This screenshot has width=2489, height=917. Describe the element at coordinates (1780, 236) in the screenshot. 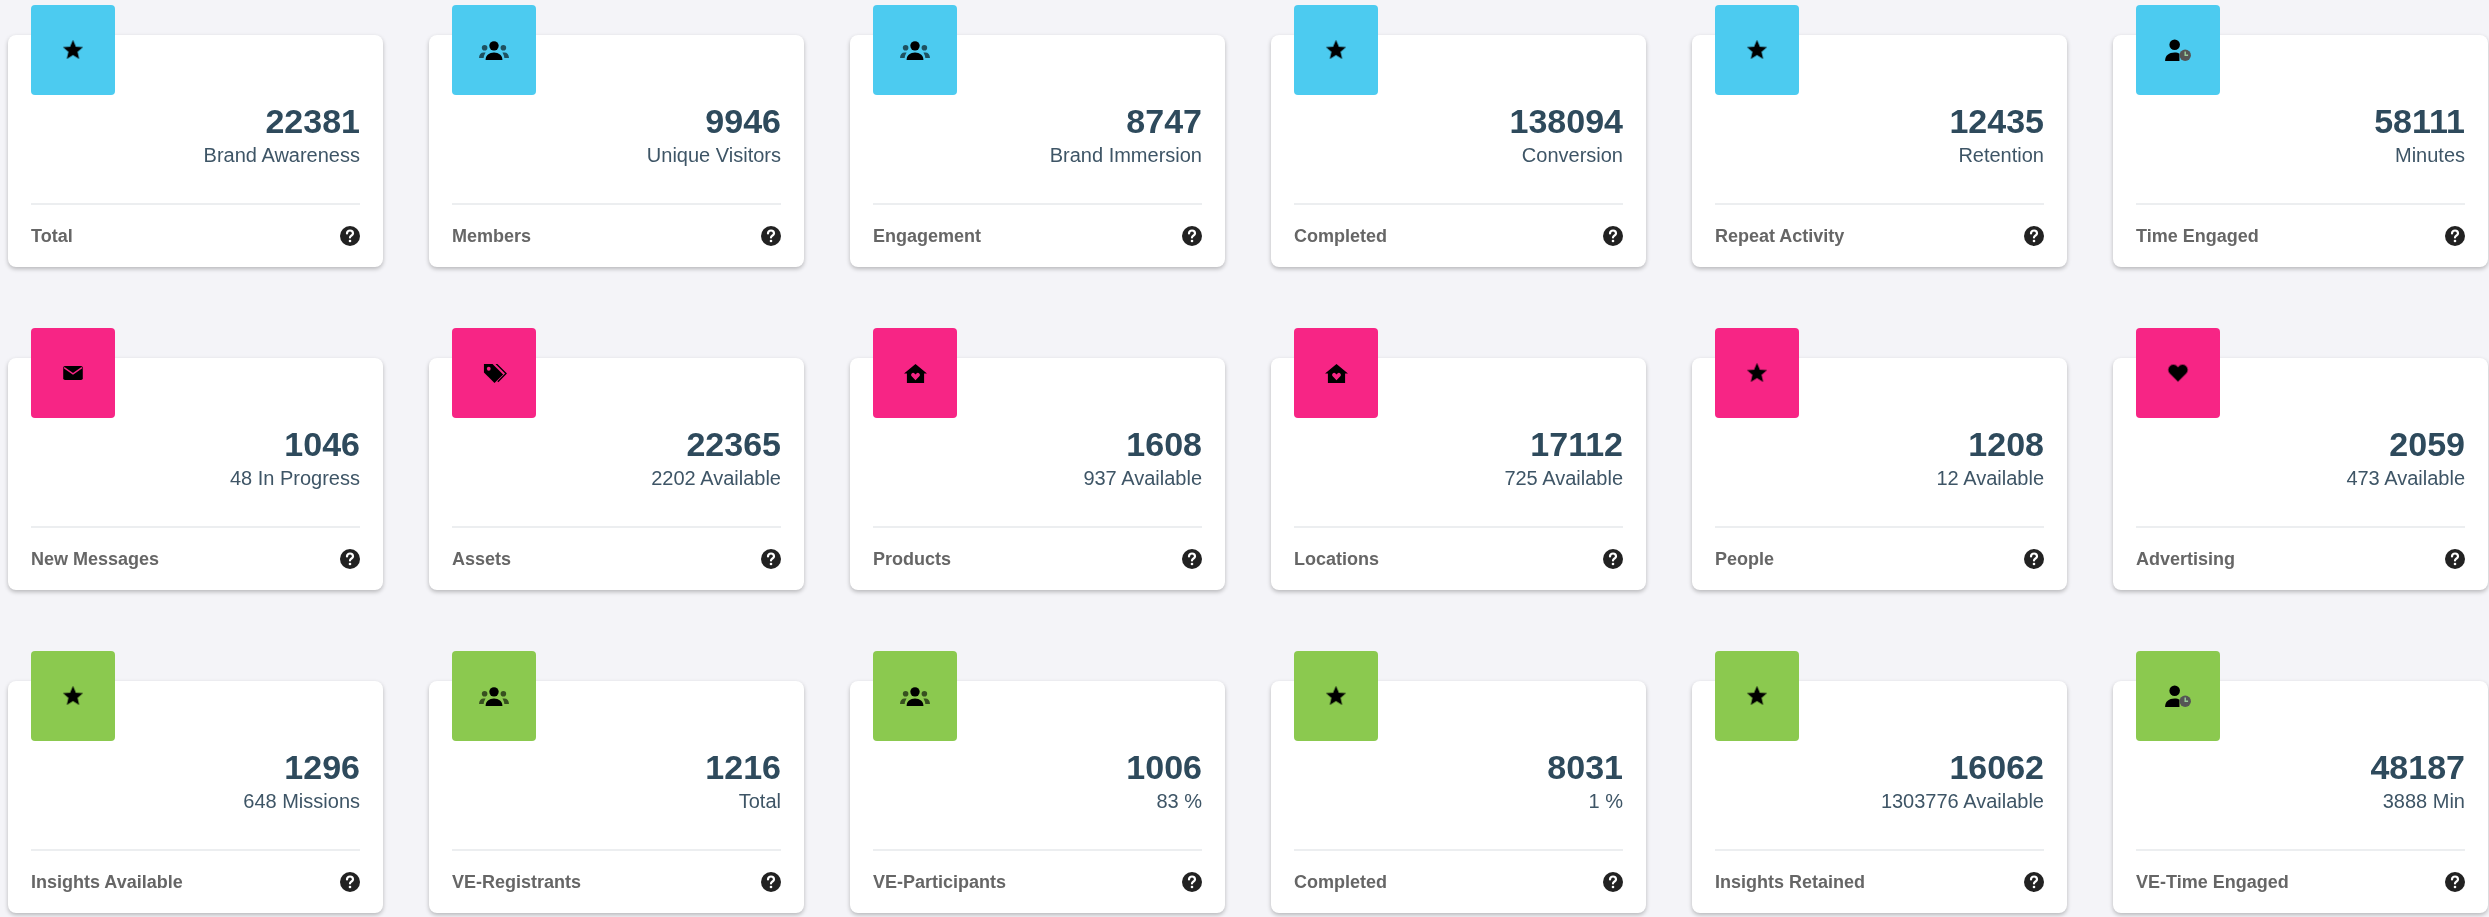

I see `card-label: Repeat Activity` at that location.